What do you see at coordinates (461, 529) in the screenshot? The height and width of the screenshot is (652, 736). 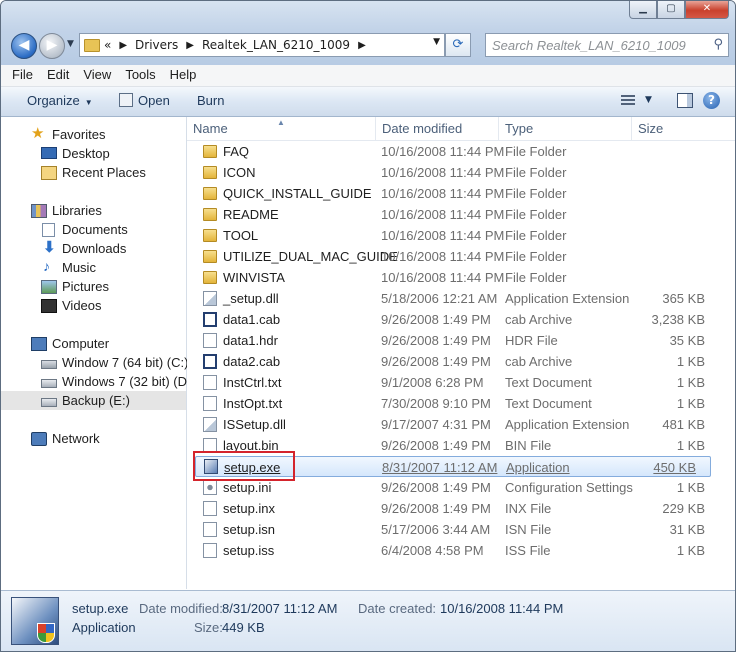 I see `file-row: setup.isn 5/17/2006 3:44 AM ISN File 31 KB` at bounding box center [461, 529].